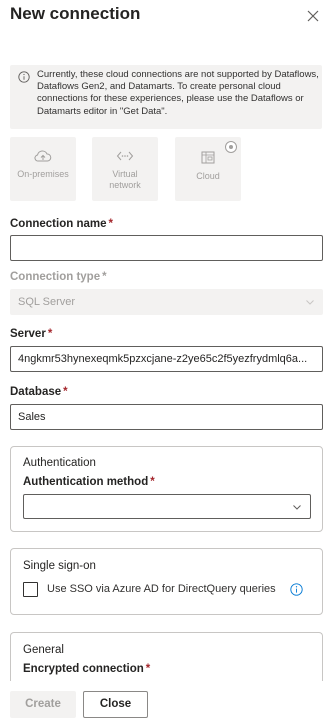 The image size is (335, 720). What do you see at coordinates (166, 248) in the screenshot?
I see `connection-name-input` at bounding box center [166, 248].